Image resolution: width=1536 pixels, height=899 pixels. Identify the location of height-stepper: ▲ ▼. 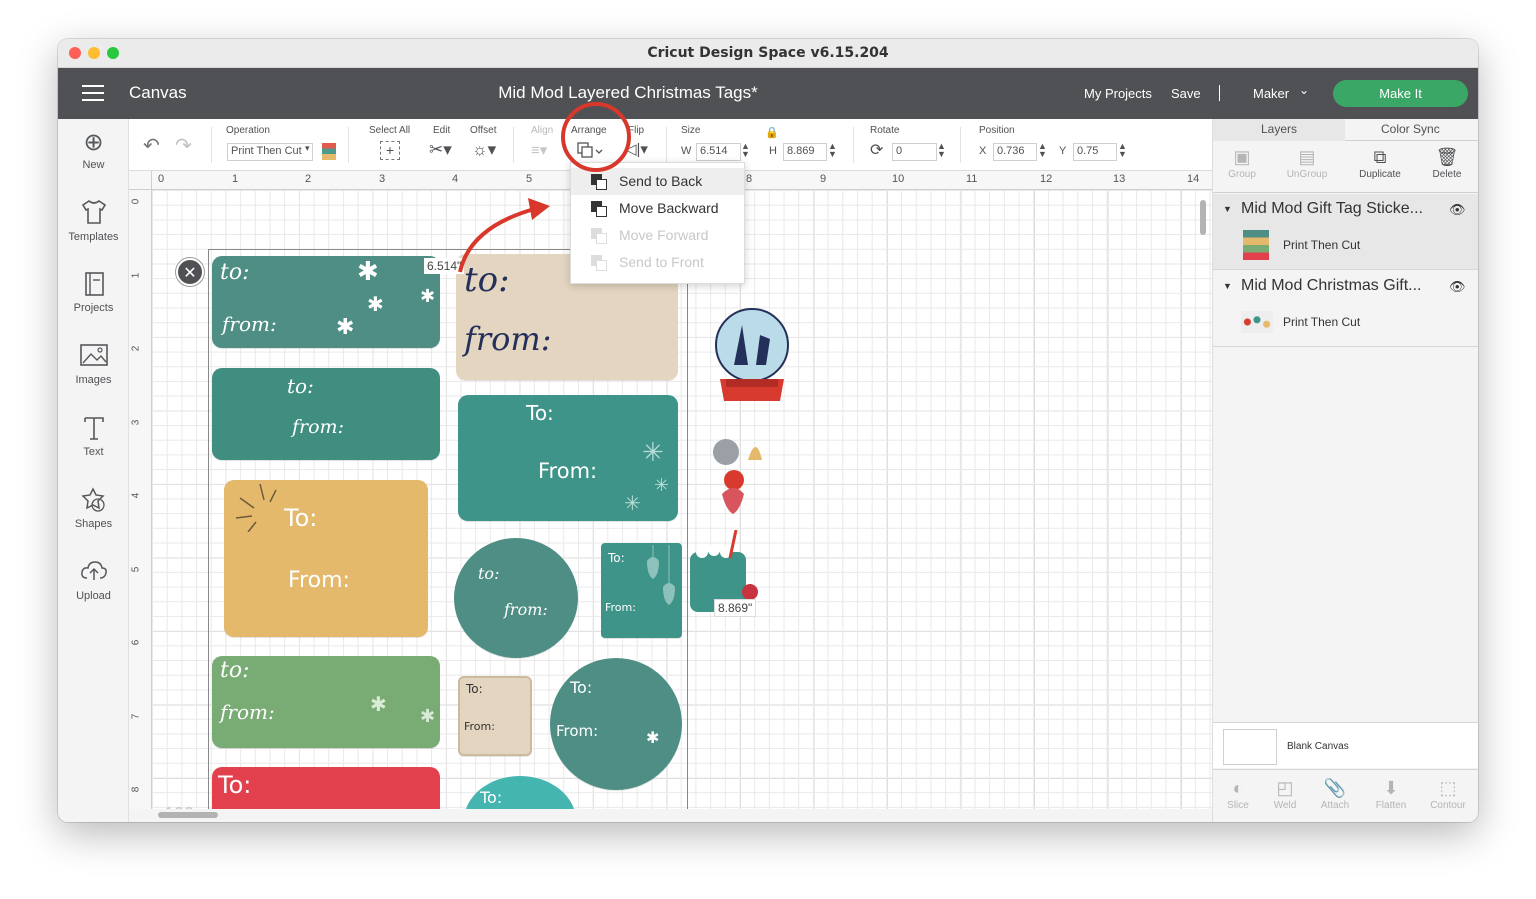
(832, 150).